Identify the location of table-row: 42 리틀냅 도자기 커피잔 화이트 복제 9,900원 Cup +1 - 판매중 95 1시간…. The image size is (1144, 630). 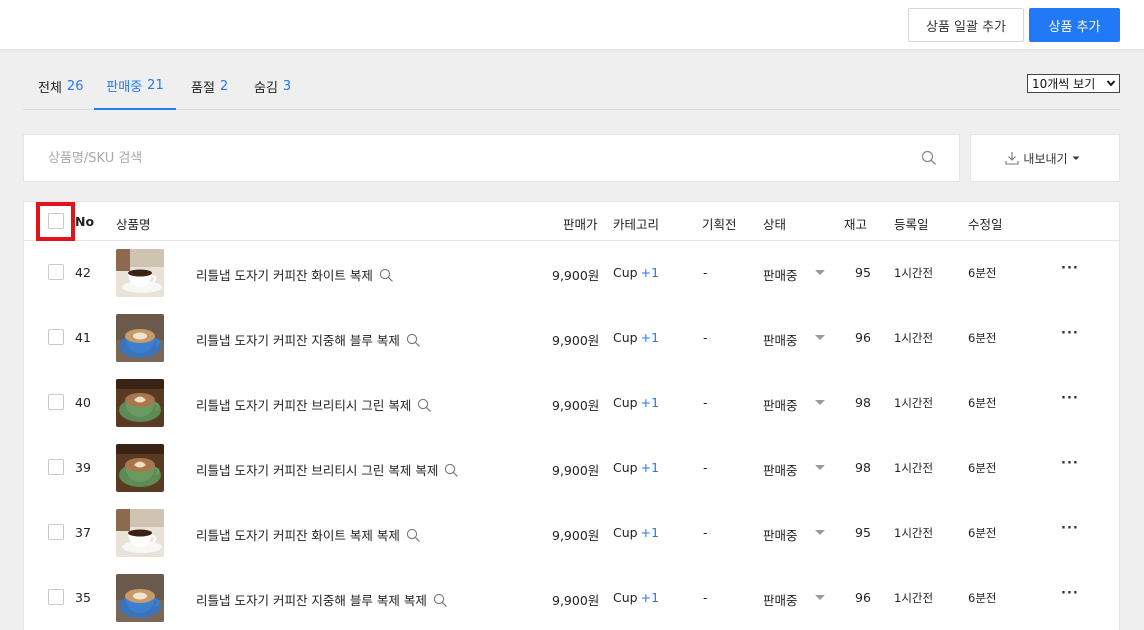
(572, 273).